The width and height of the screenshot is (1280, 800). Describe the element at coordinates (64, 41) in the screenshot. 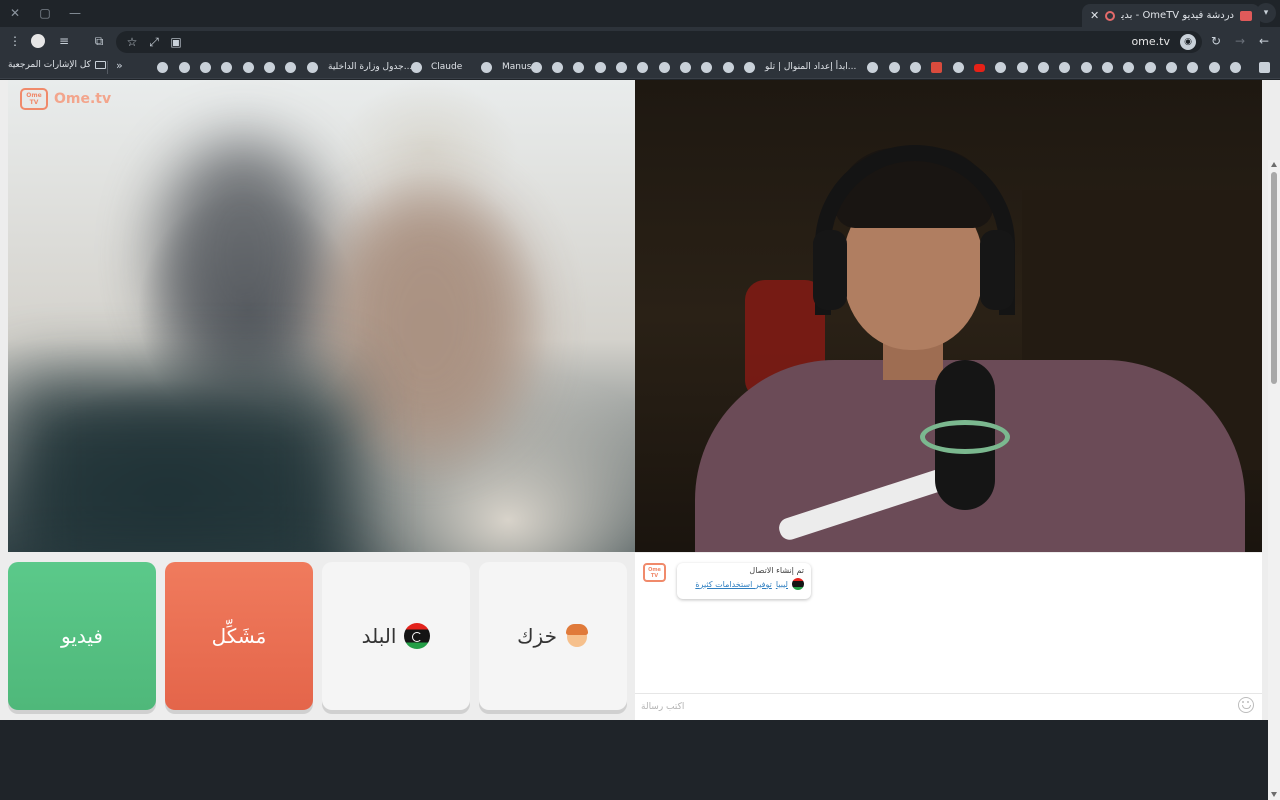

I see `reading-list-icon: ≡` at that location.